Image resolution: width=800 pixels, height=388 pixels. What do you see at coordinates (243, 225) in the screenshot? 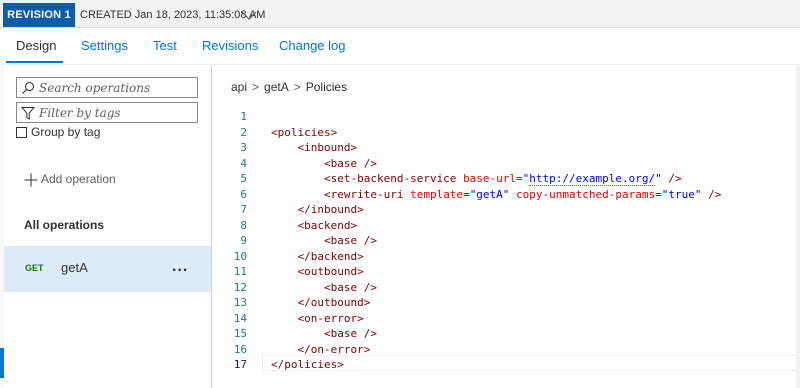
I see `line-number: 8` at bounding box center [243, 225].